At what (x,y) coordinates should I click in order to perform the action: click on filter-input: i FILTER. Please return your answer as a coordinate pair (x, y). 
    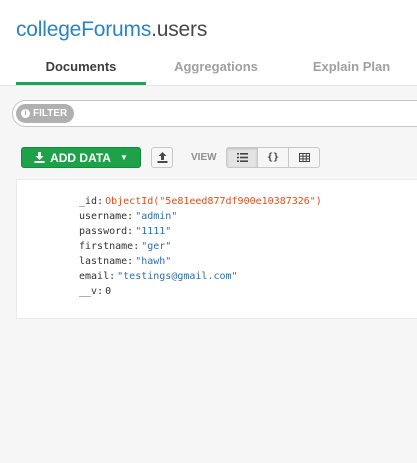
    Looking at the image, I should click on (214, 113).